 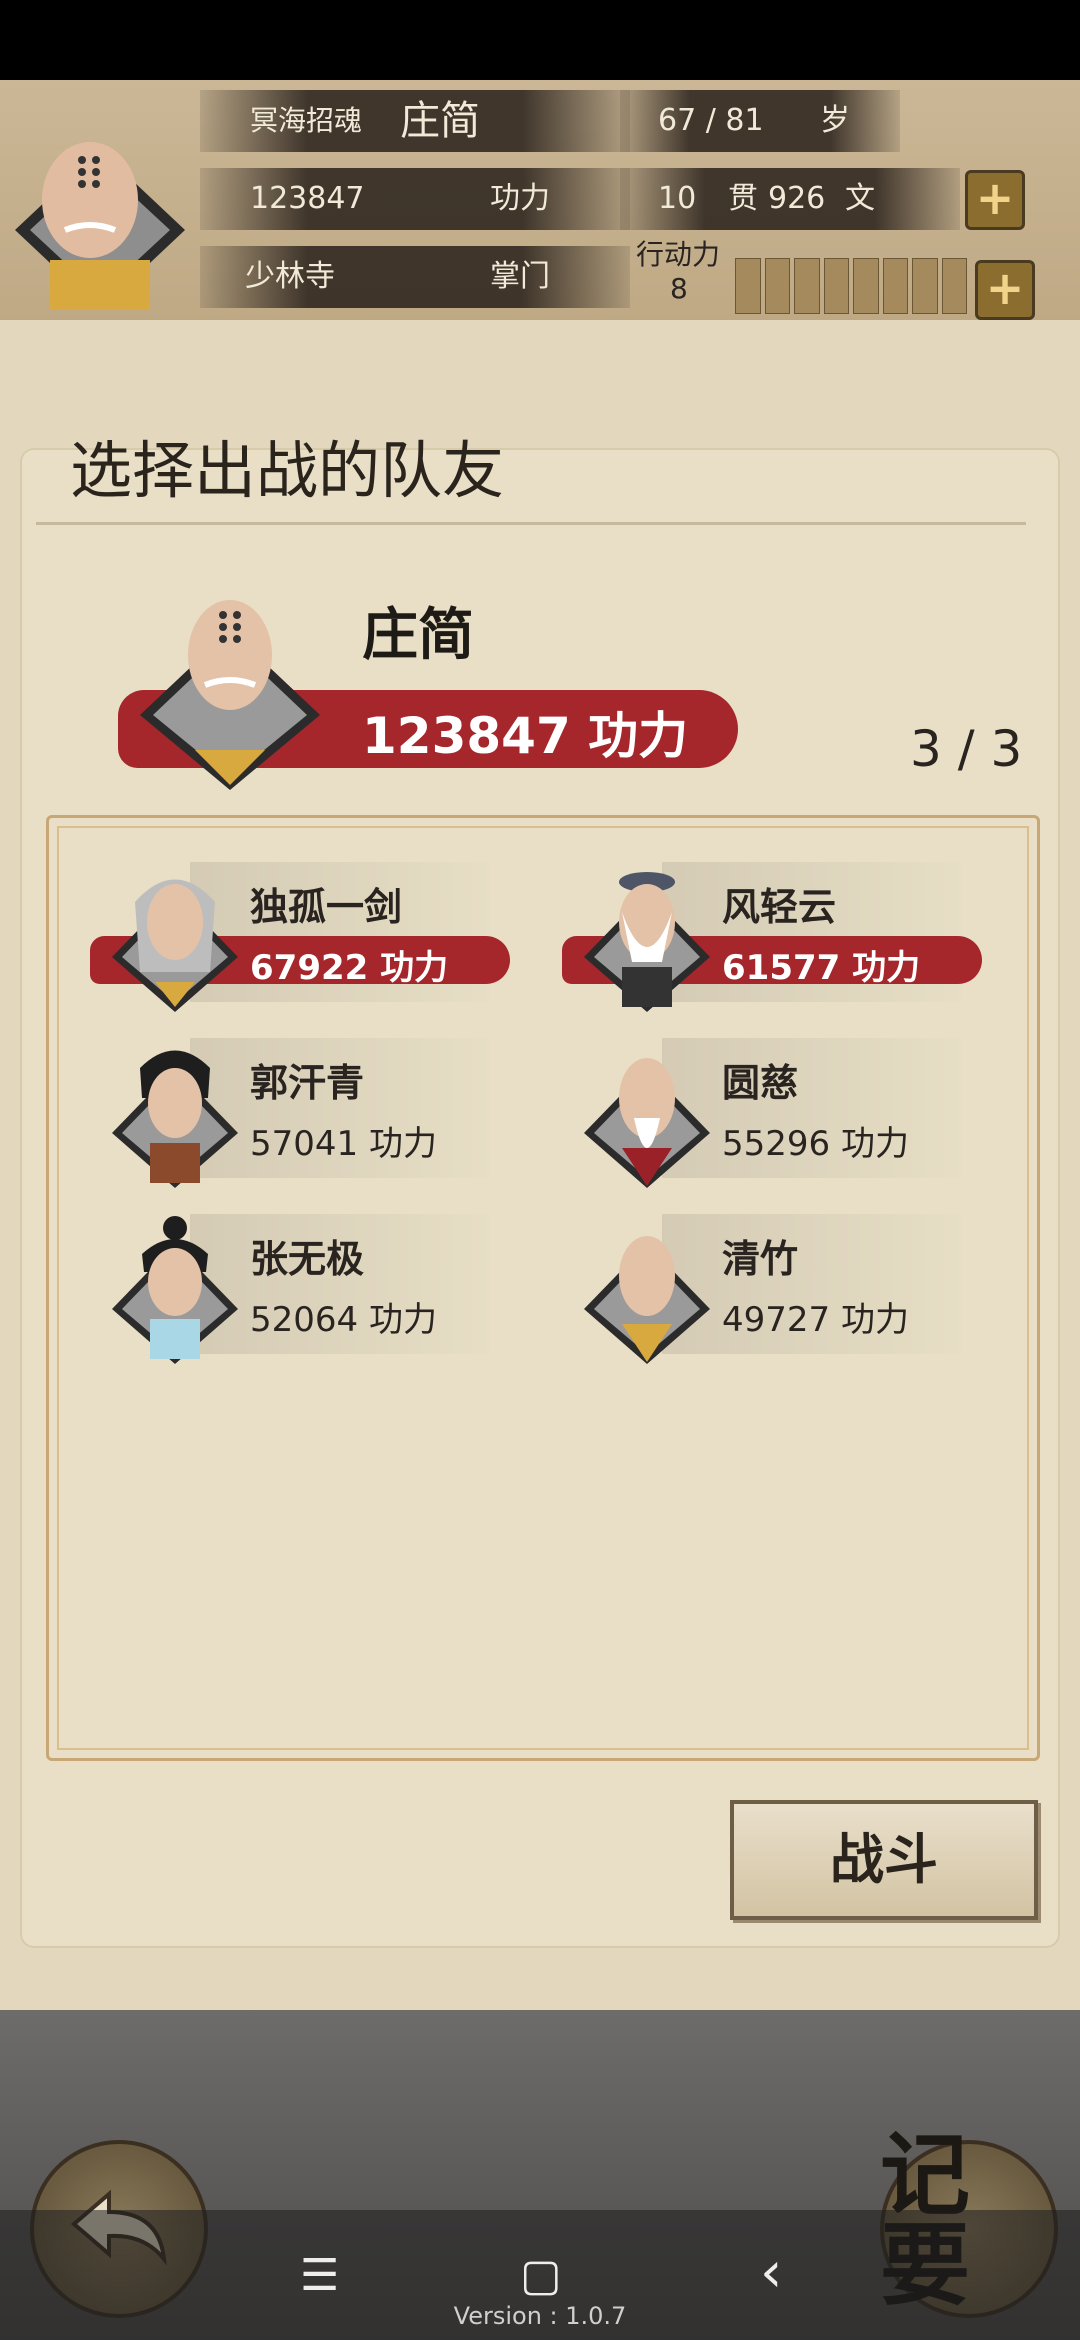 I want to click on teammate-card-zhang: 张无极 52064 功力, so click(x=295, y=1289).